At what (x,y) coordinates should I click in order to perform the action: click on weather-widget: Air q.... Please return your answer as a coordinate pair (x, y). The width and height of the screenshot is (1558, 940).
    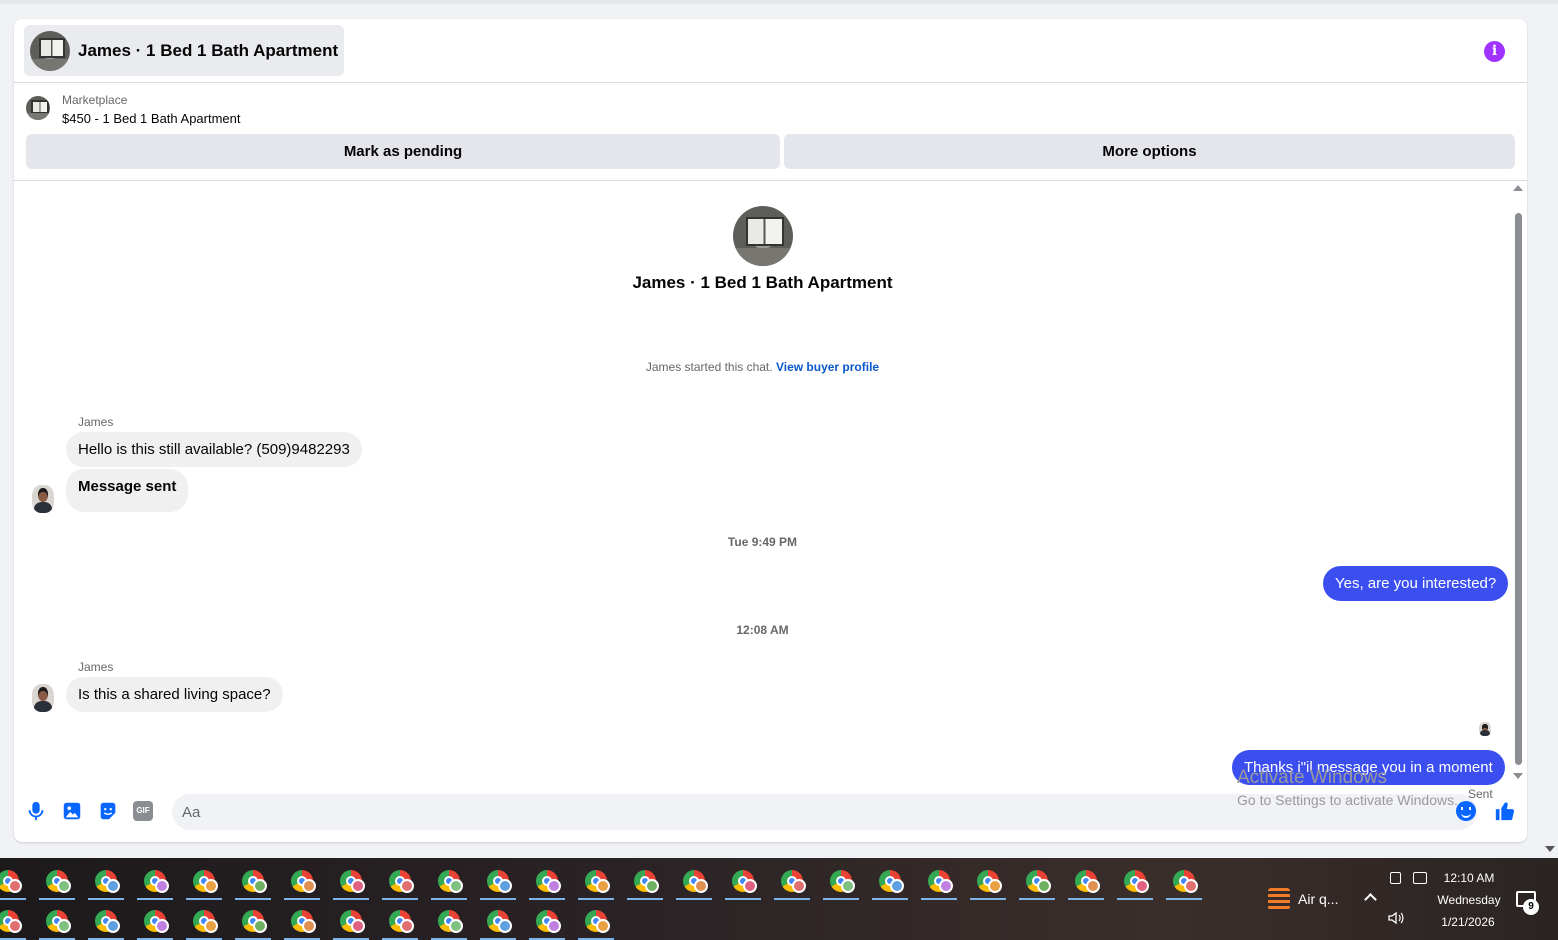
    Looking at the image, I should click on (1303, 899).